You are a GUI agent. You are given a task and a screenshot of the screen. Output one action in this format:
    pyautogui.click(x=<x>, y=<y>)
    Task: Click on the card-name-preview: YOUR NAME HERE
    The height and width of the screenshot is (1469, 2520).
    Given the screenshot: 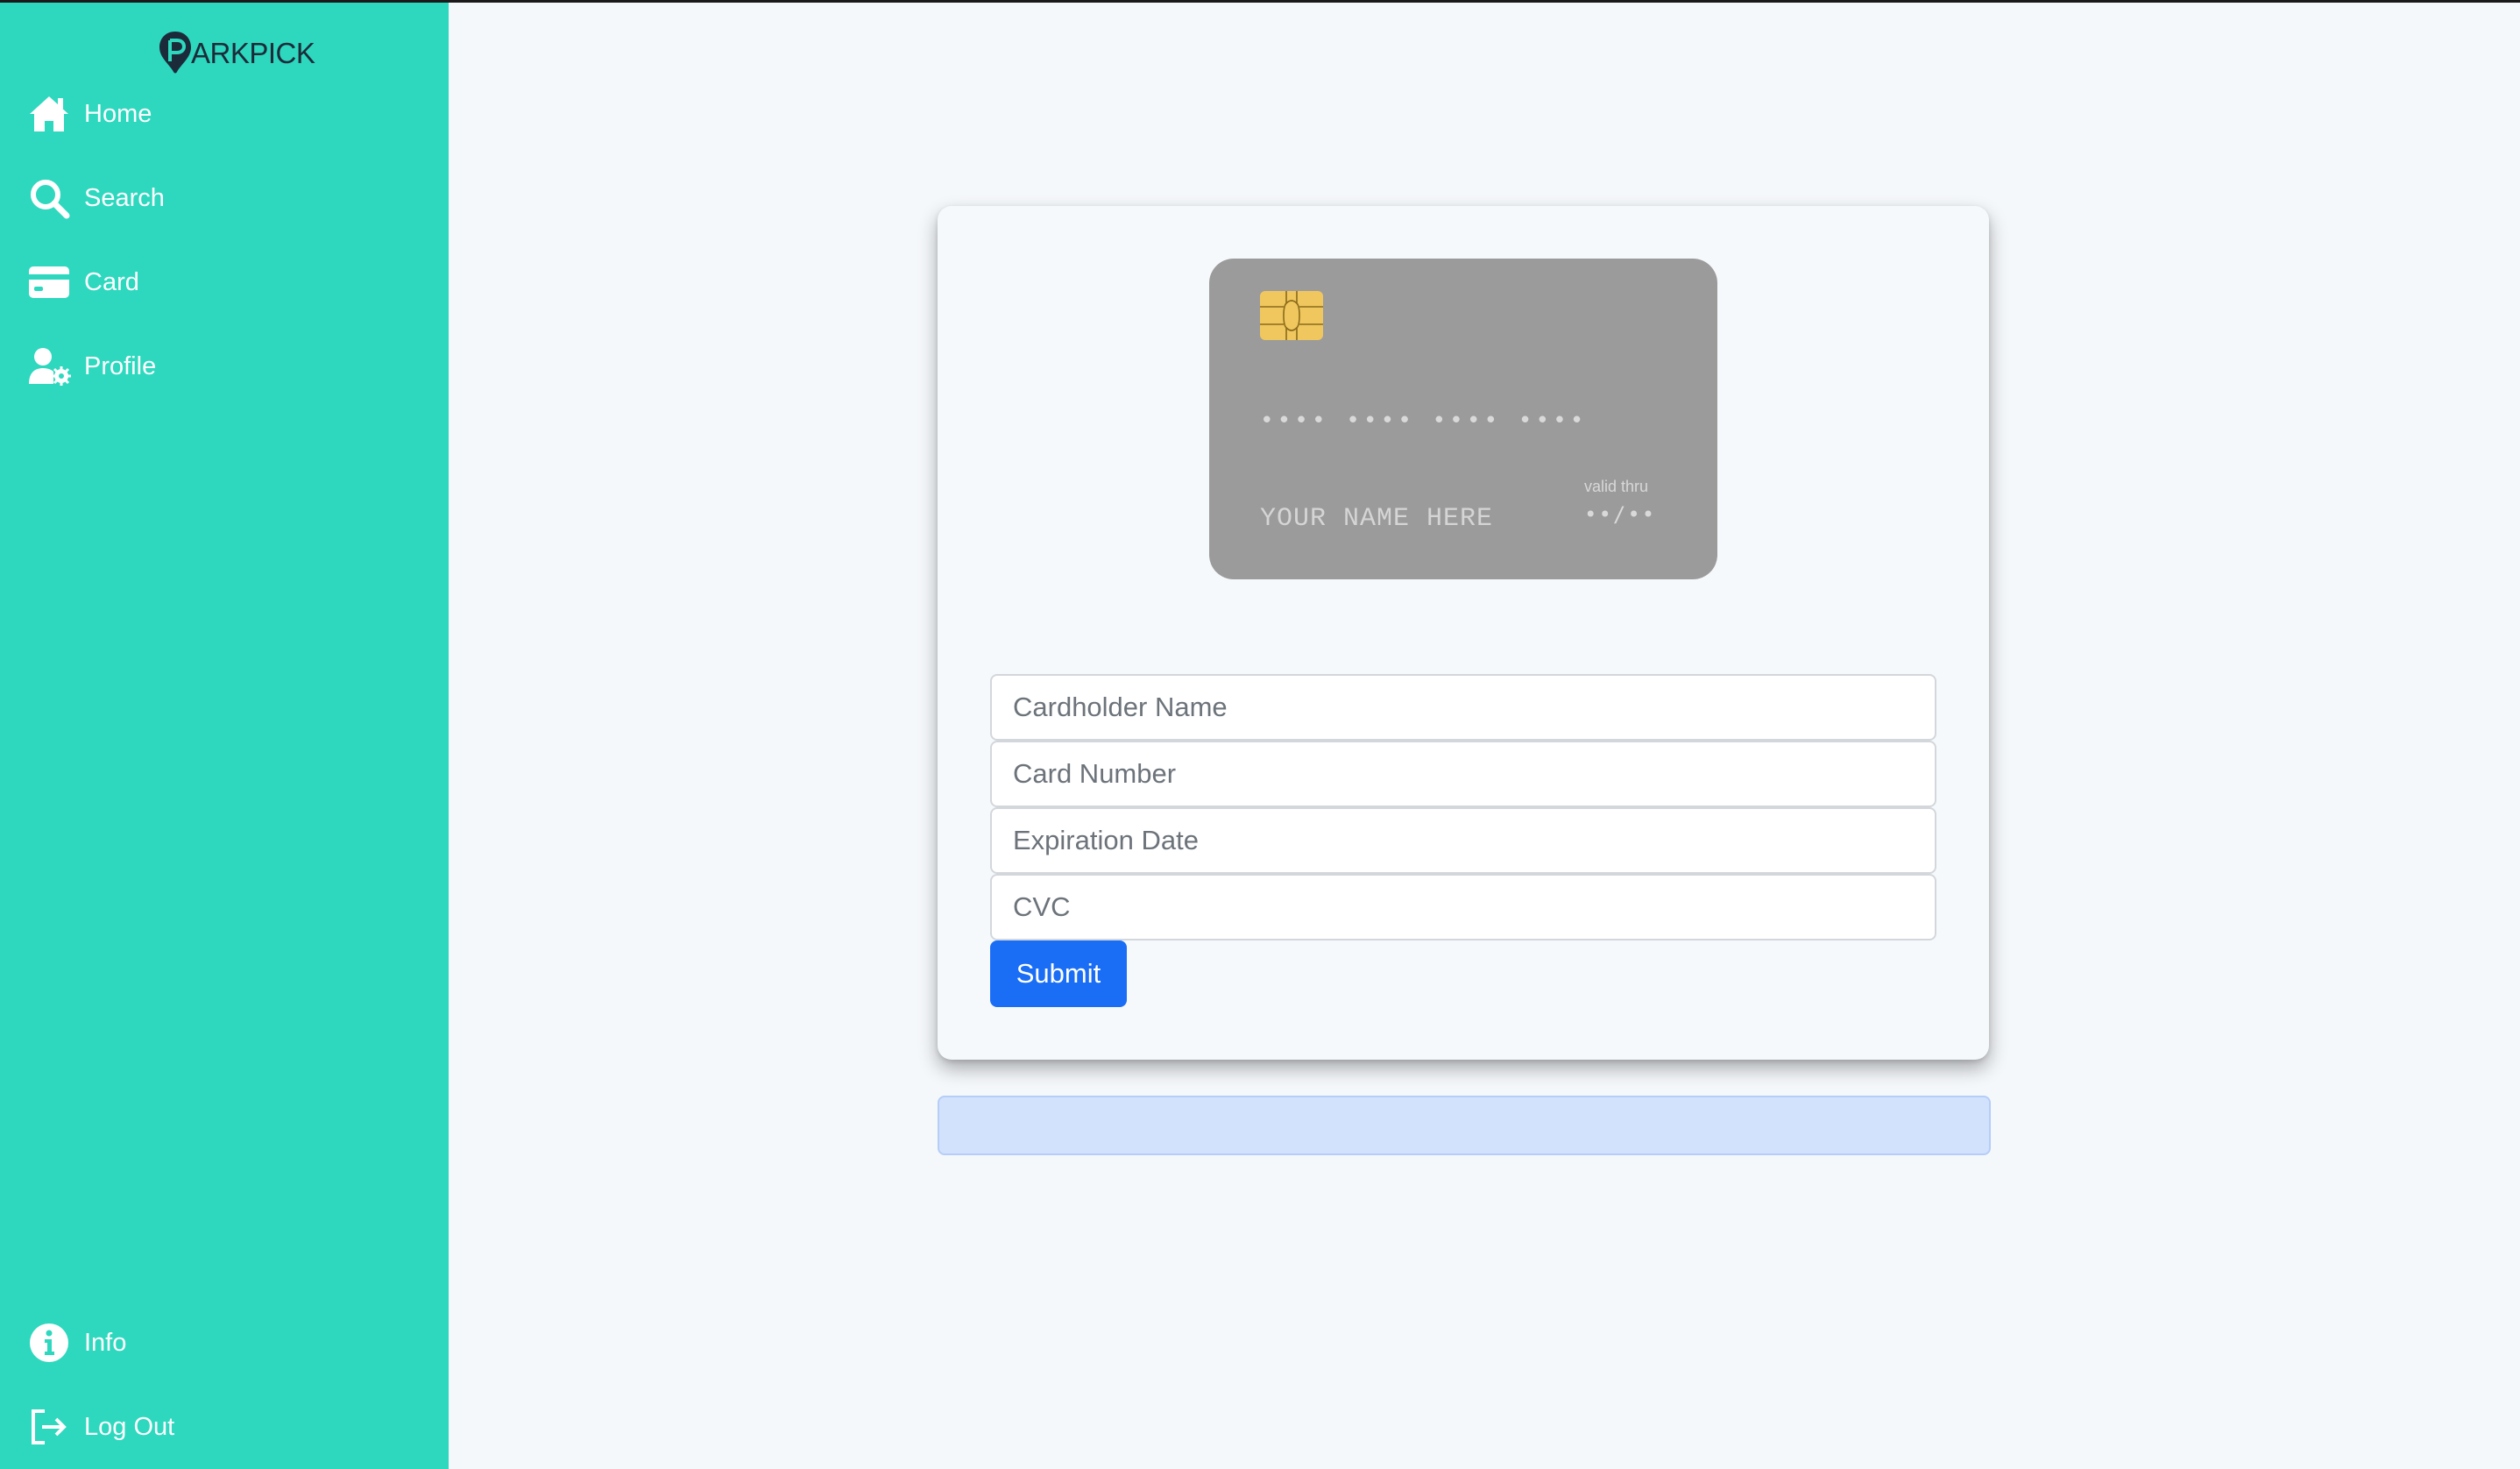 What is the action you would take?
    pyautogui.click(x=1377, y=519)
    